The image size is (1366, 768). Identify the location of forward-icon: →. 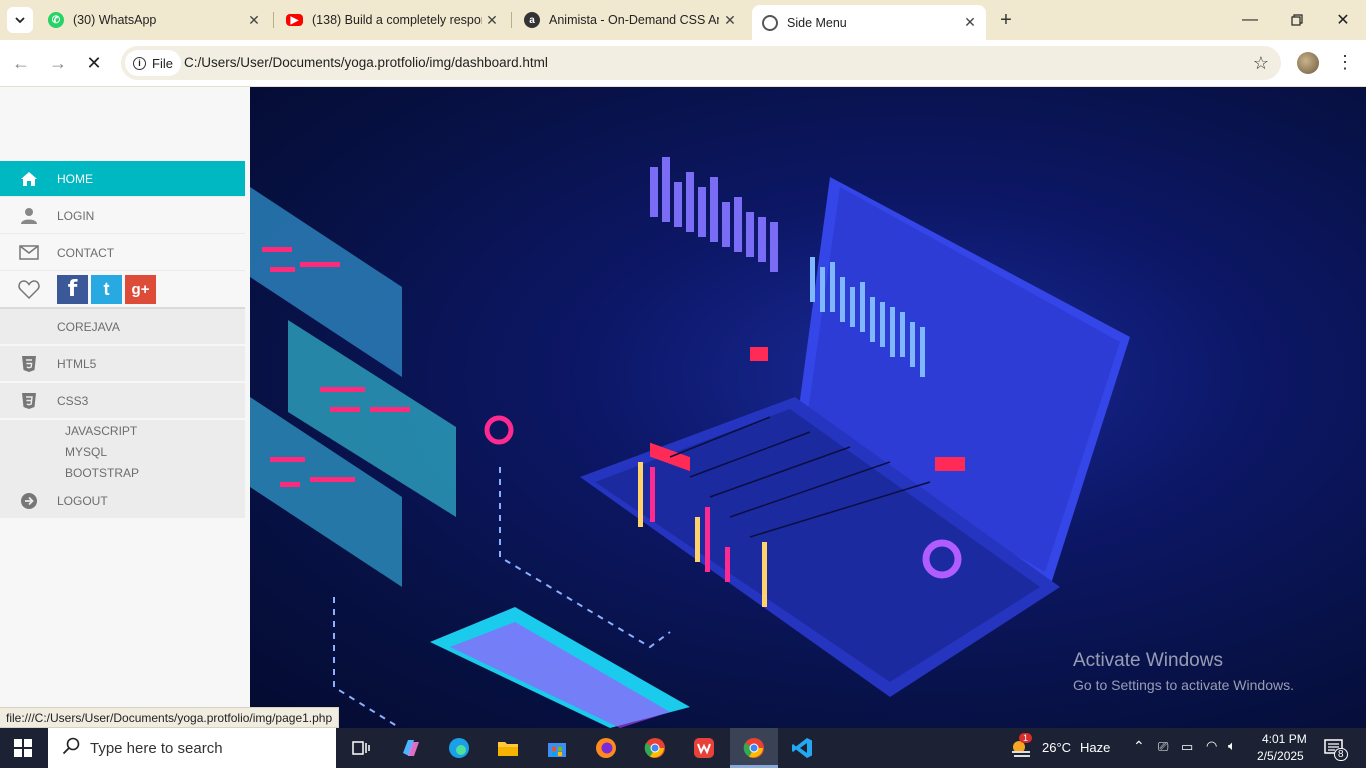
(58, 63).